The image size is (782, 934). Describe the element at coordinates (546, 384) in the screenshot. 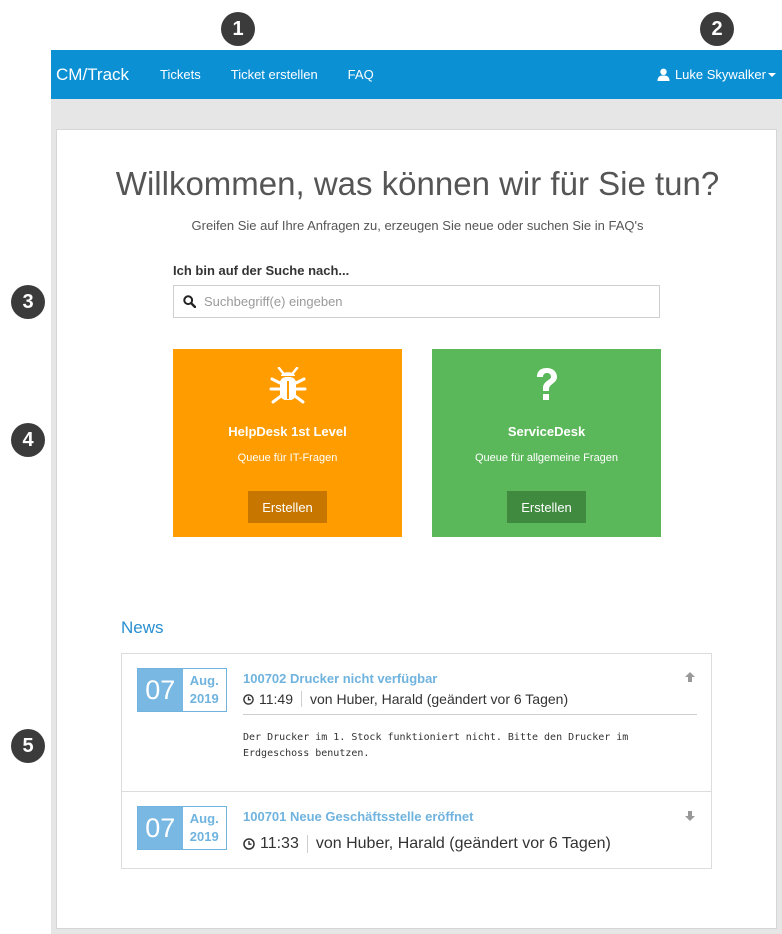

I see `question-icon` at that location.